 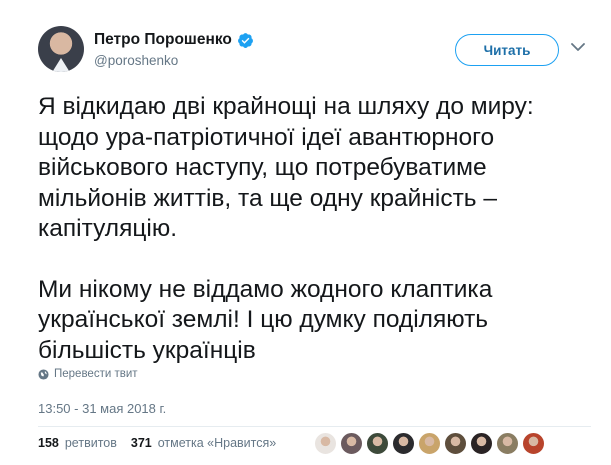 I want to click on avatar, so click(x=61, y=49).